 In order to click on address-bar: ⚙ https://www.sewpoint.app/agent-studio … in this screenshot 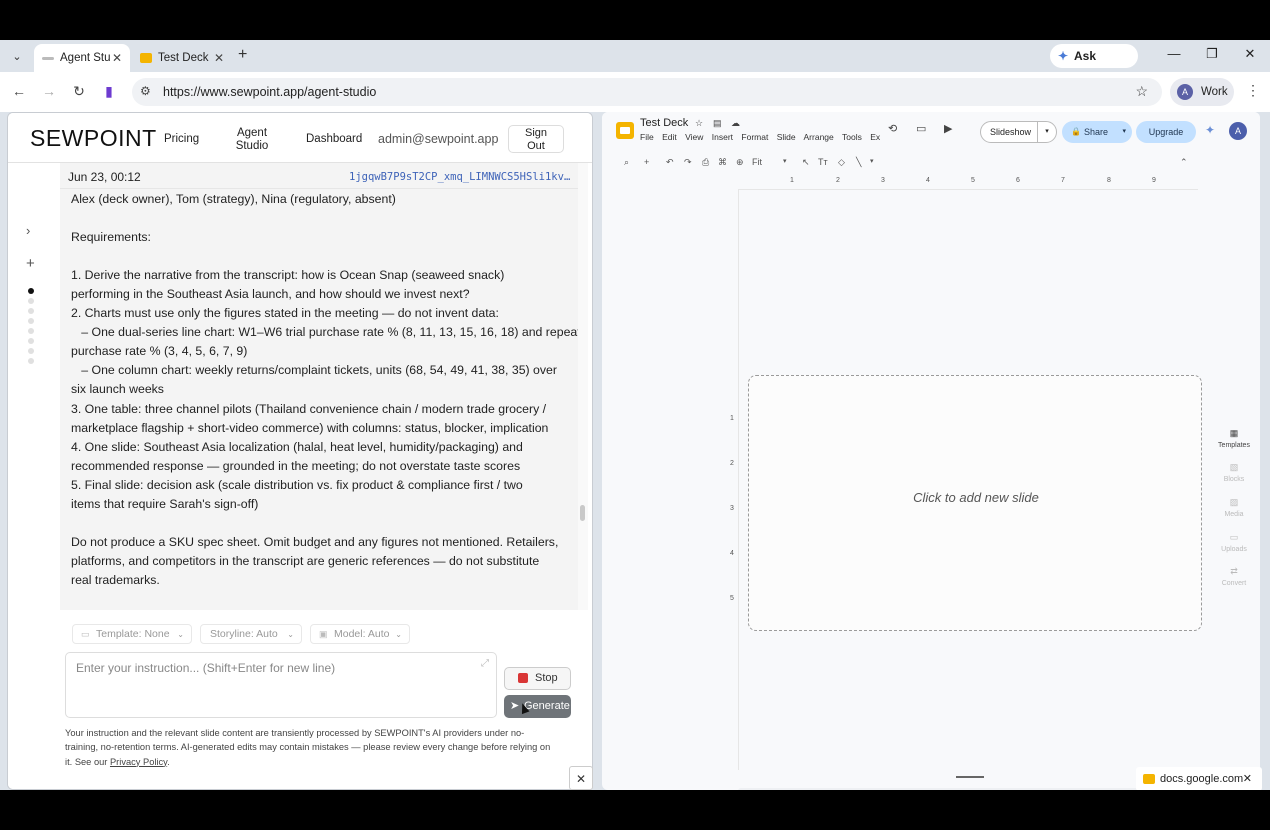, I will do `click(647, 92)`.